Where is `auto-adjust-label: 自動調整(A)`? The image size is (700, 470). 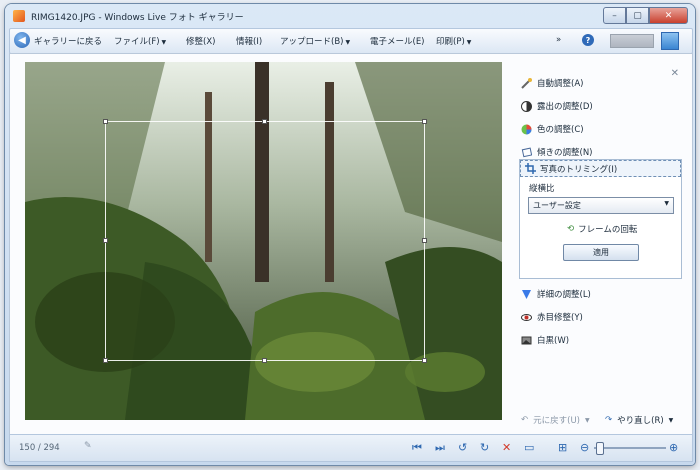 auto-adjust-label: 自動調整(A) is located at coordinates (560, 84).